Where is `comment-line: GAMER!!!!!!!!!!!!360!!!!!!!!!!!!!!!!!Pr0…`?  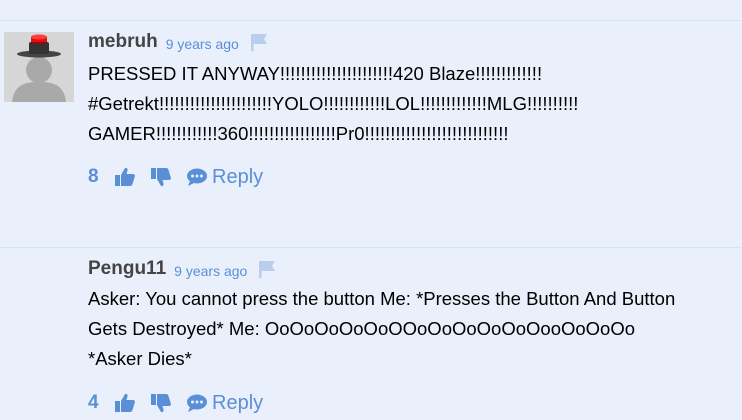 comment-line: GAMER!!!!!!!!!!!!360!!!!!!!!!!!!!!!!!Pr0… is located at coordinates (298, 133).